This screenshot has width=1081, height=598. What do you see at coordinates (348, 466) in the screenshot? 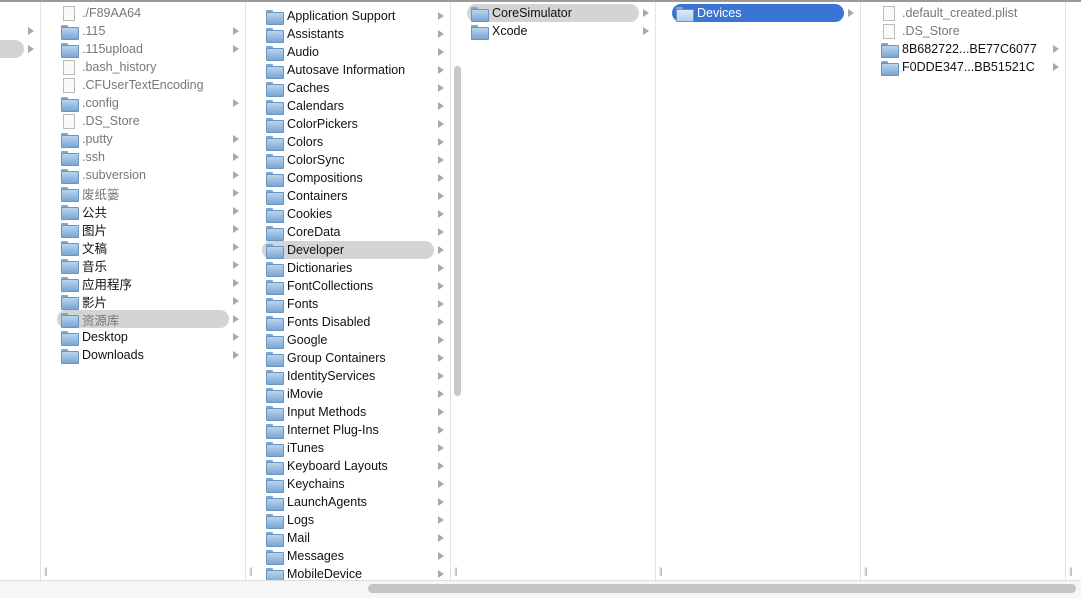
I see `list-item: Keyboard Layouts` at bounding box center [348, 466].